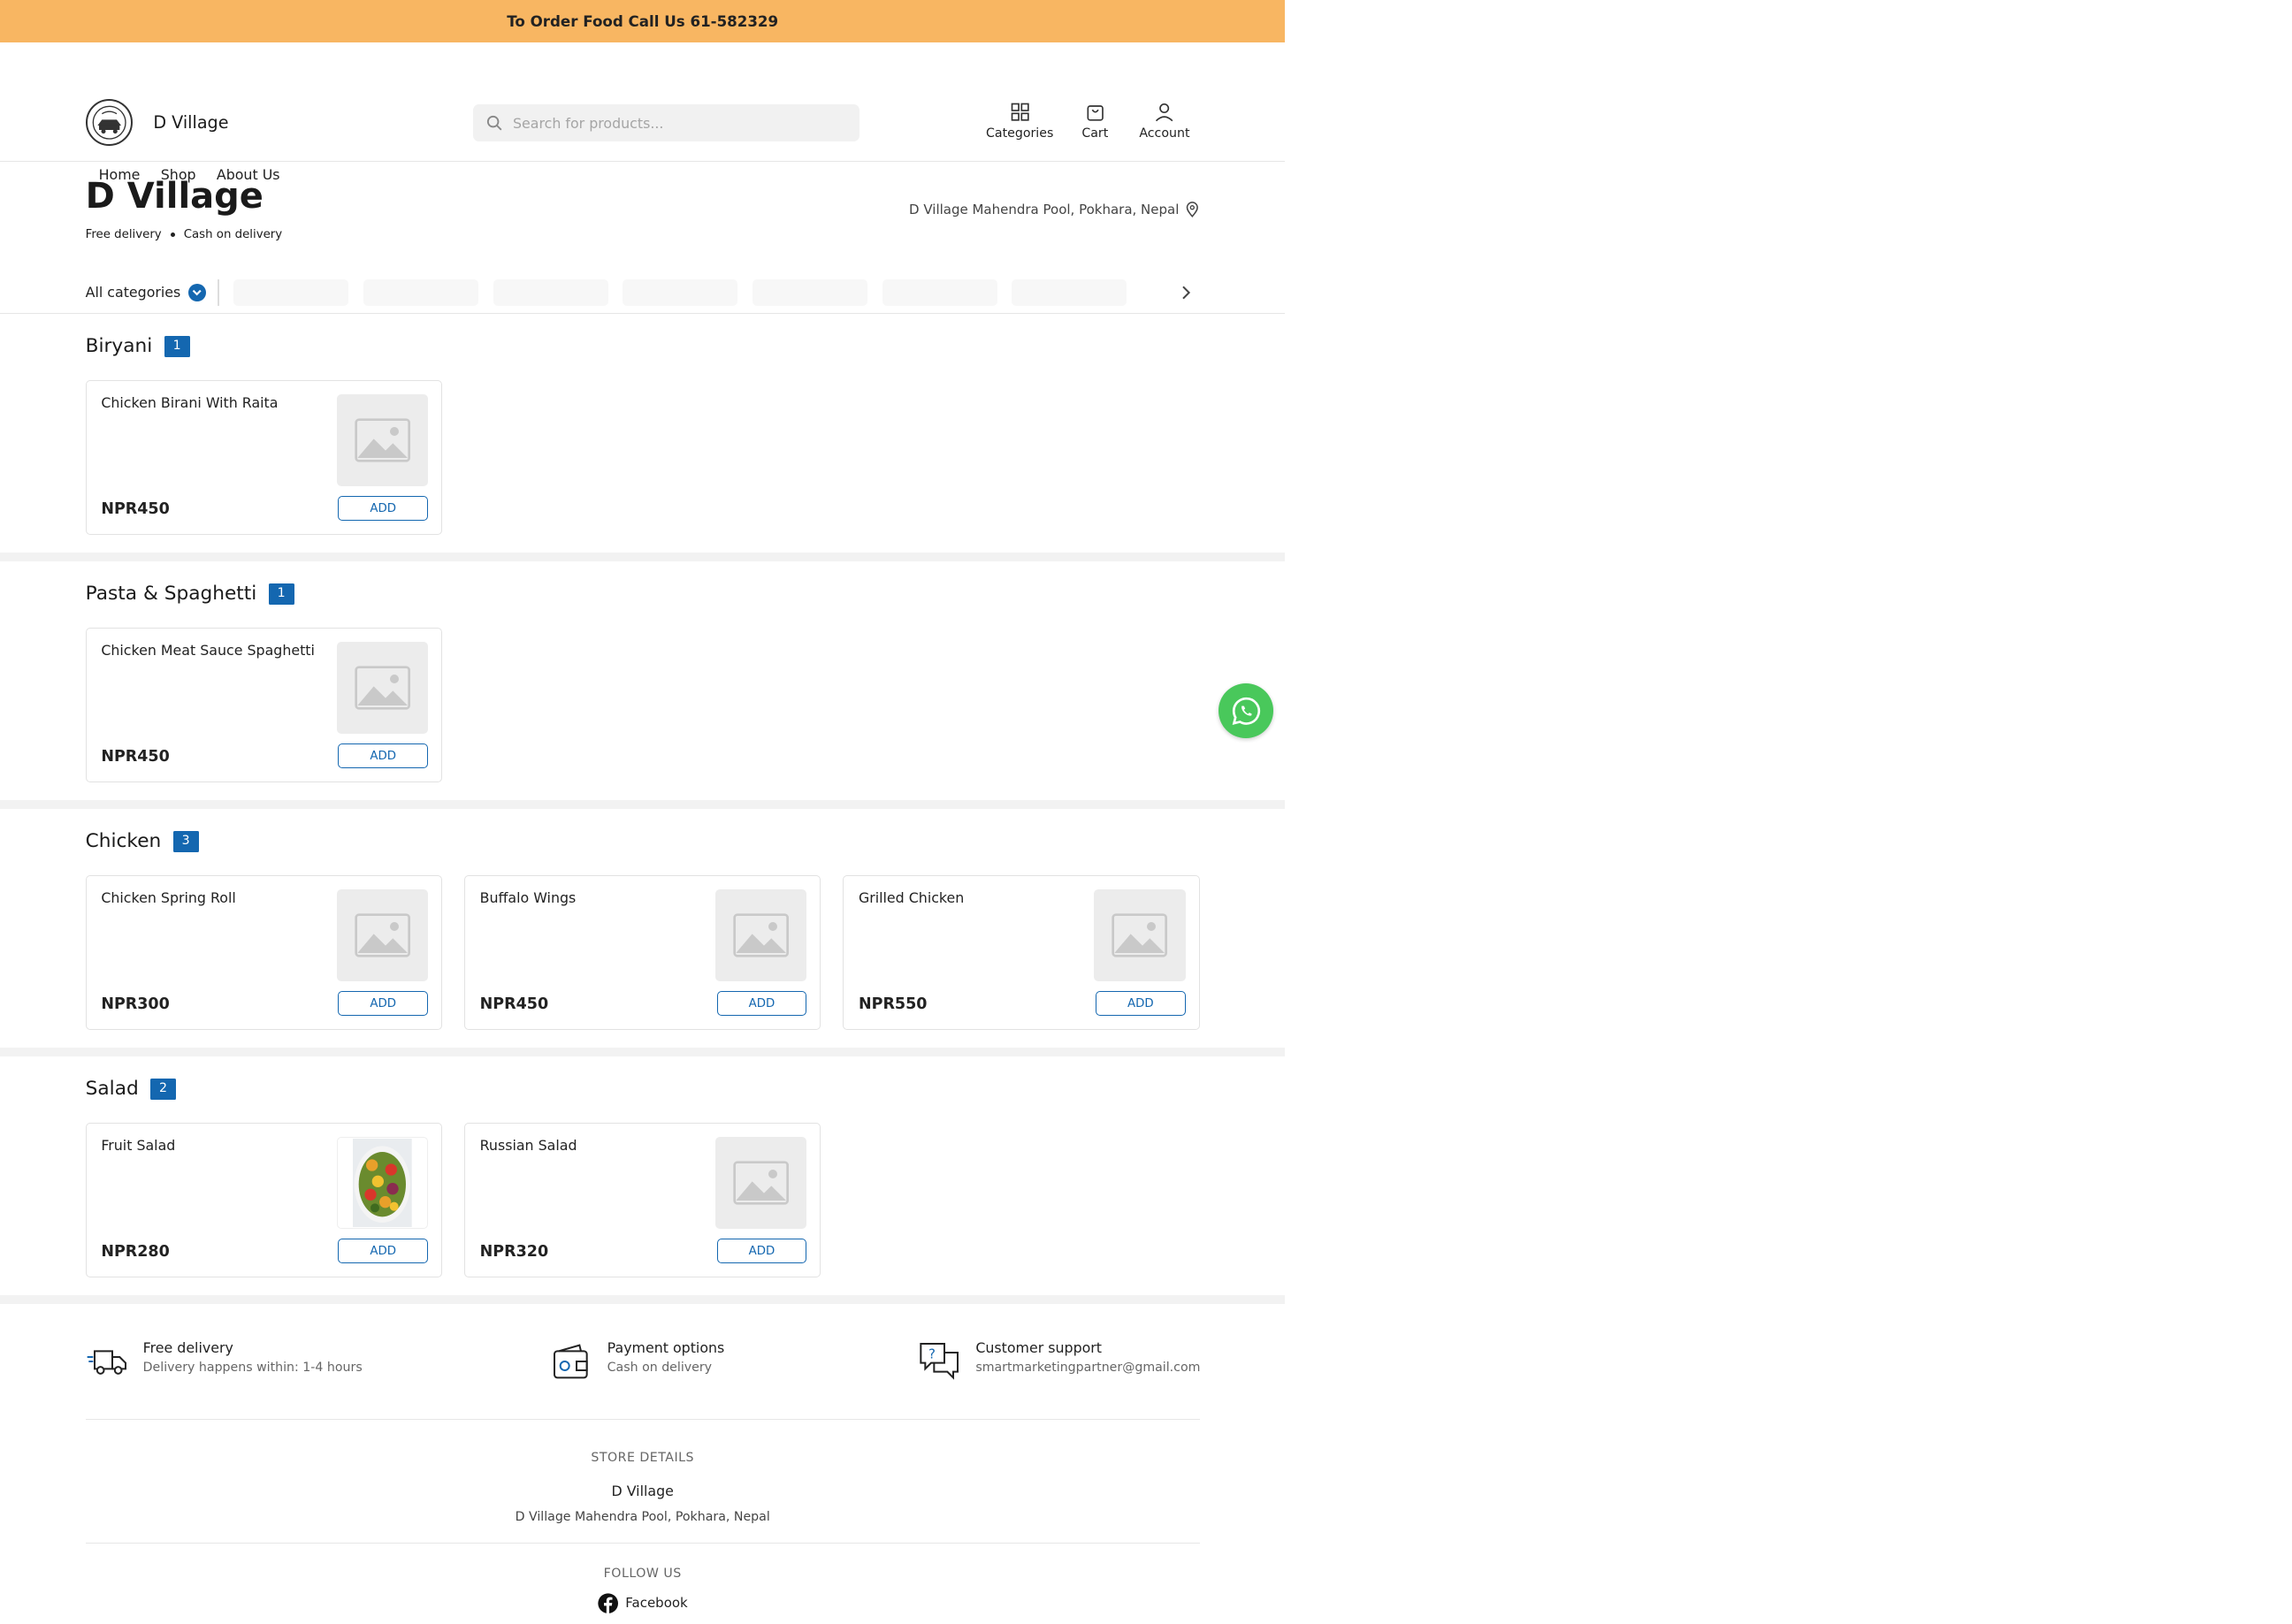  I want to click on site-header: D Village Categories Cart, so click(643, 112).